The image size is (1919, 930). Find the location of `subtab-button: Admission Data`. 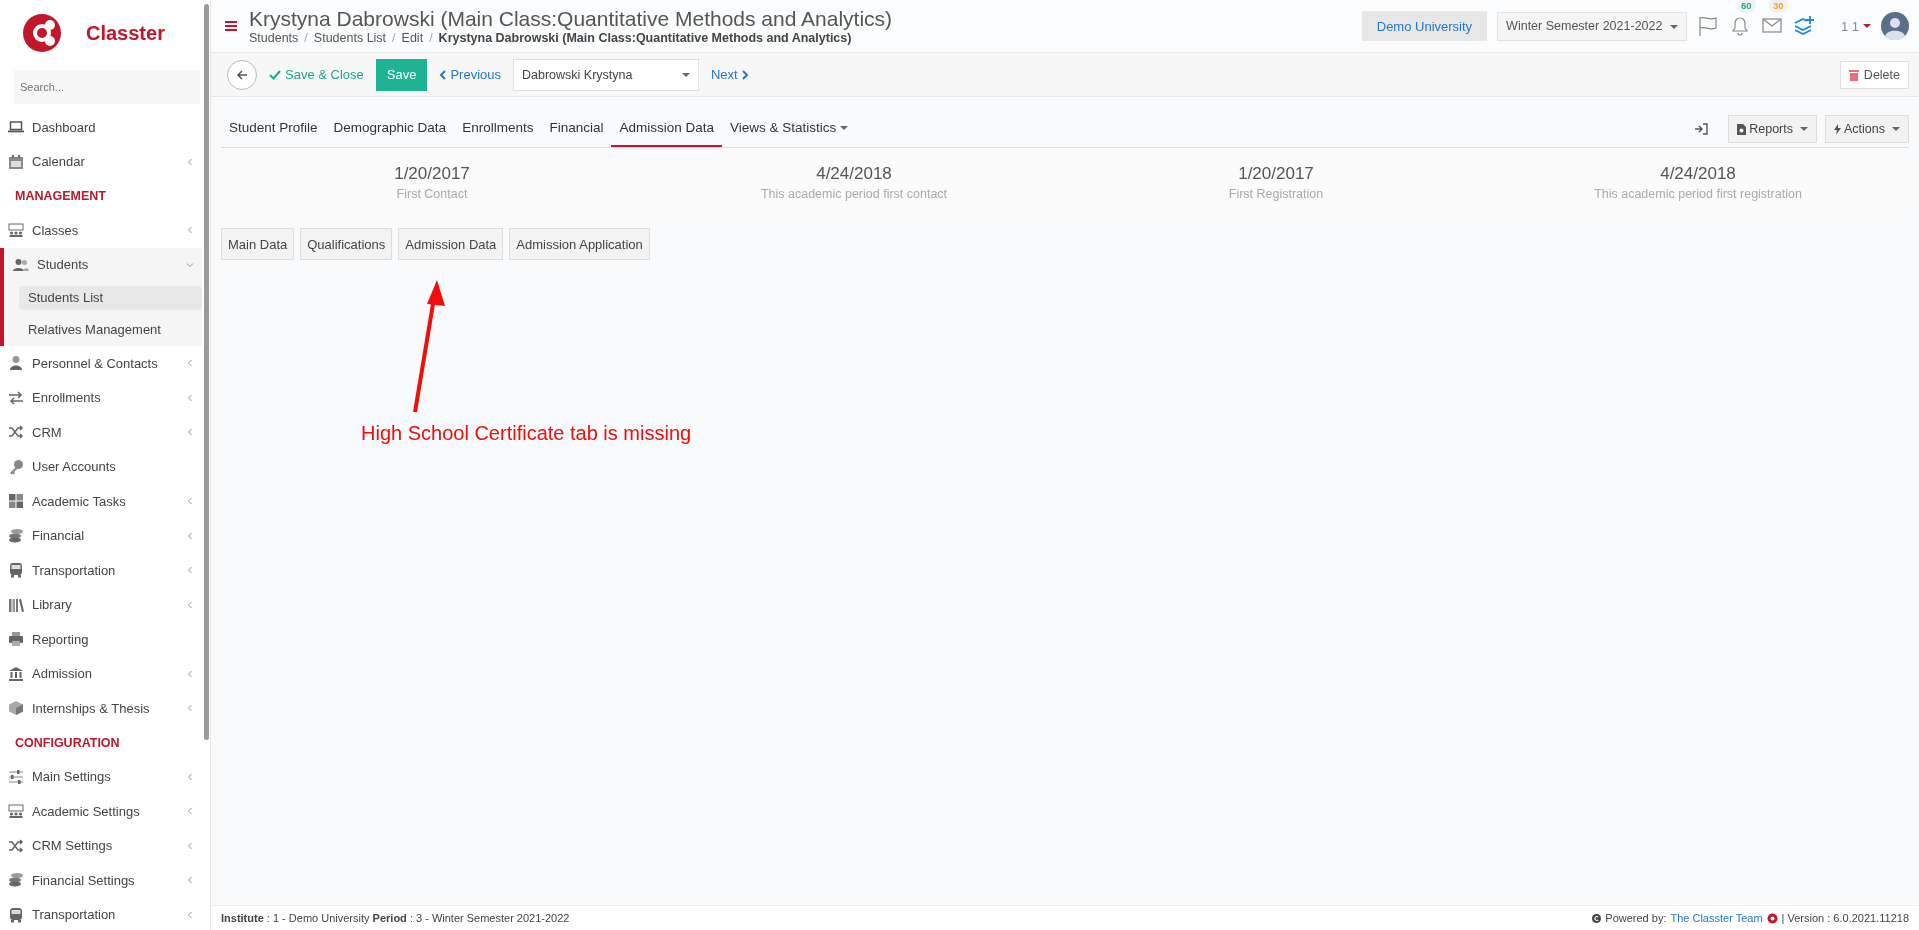

subtab-button: Admission Data is located at coordinates (451, 244).